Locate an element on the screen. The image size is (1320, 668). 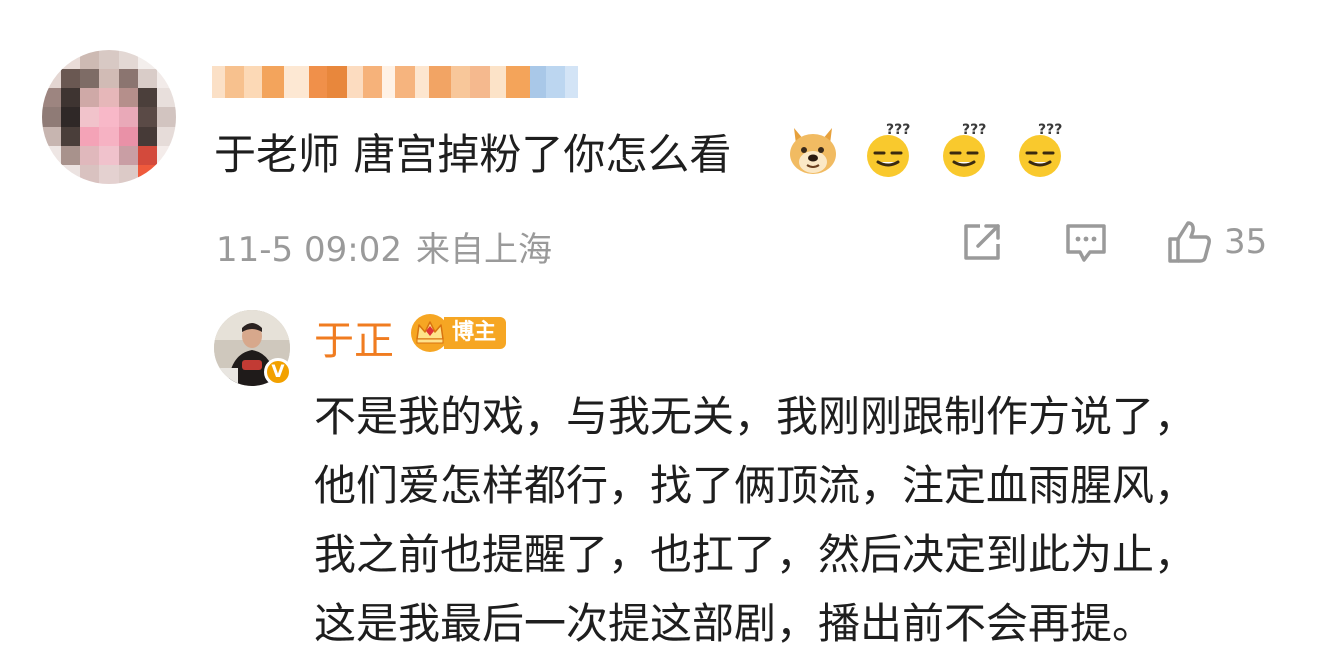
comment-location: 来自上海 is located at coordinates (483, 250).